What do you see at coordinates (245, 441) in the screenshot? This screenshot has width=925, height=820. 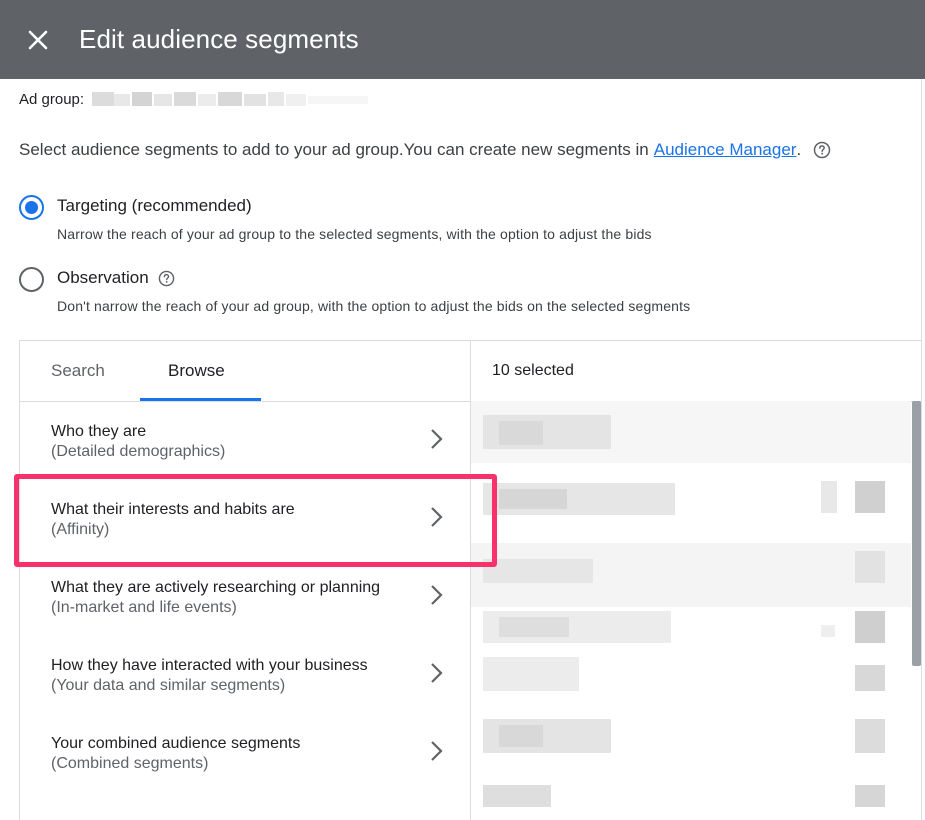 I see `browse-item-detailed-demographics: Who they are (Detailed demographics)` at bounding box center [245, 441].